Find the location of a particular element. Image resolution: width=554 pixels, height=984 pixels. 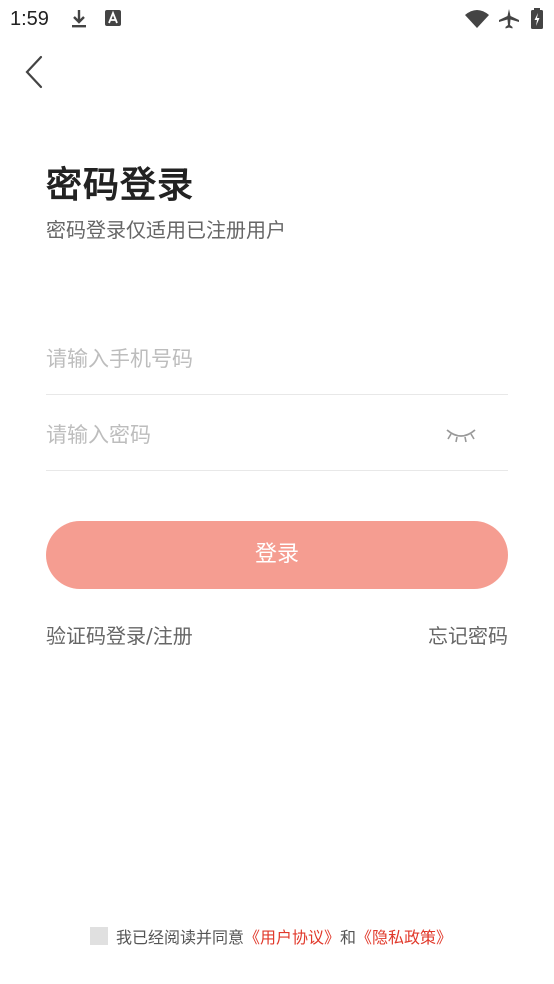

battery-icon is located at coordinates (537, 18).